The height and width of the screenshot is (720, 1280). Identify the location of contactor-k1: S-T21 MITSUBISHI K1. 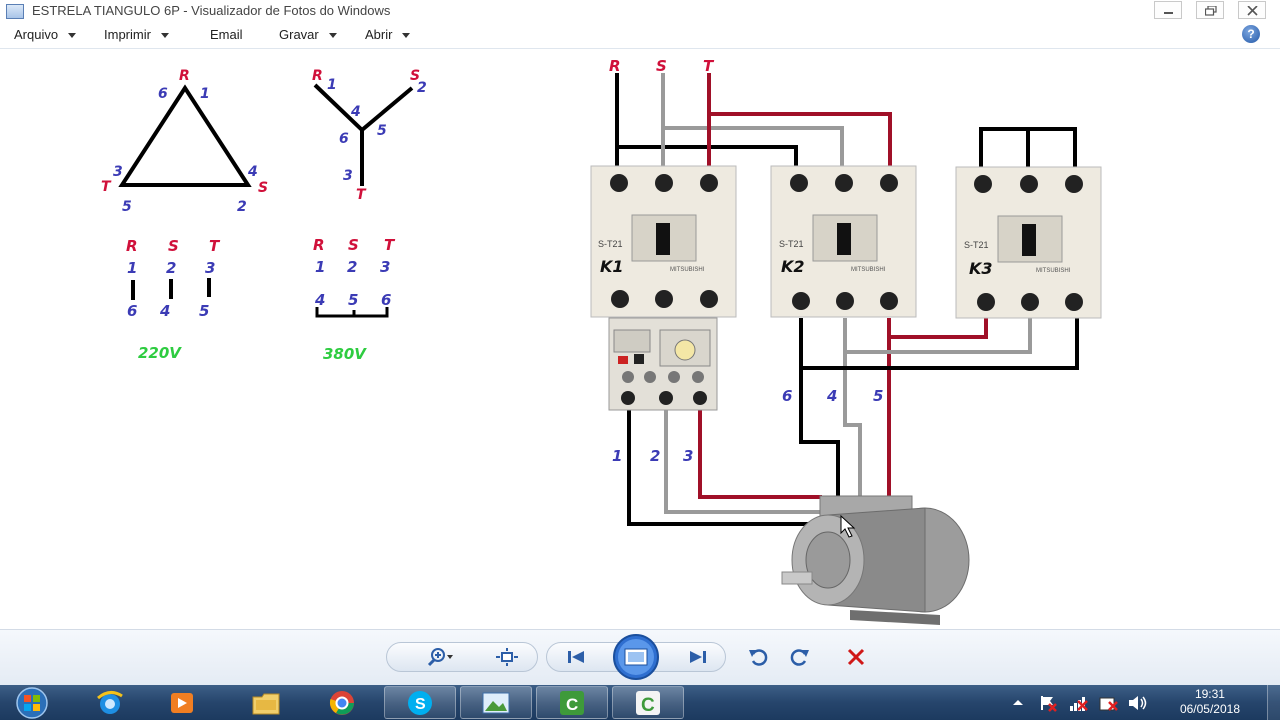
(663, 241).